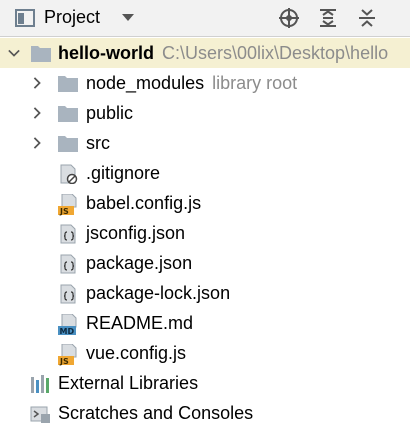  Describe the element at coordinates (205, 173) in the screenshot. I see `tree-file-row: .gitignore` at that location.